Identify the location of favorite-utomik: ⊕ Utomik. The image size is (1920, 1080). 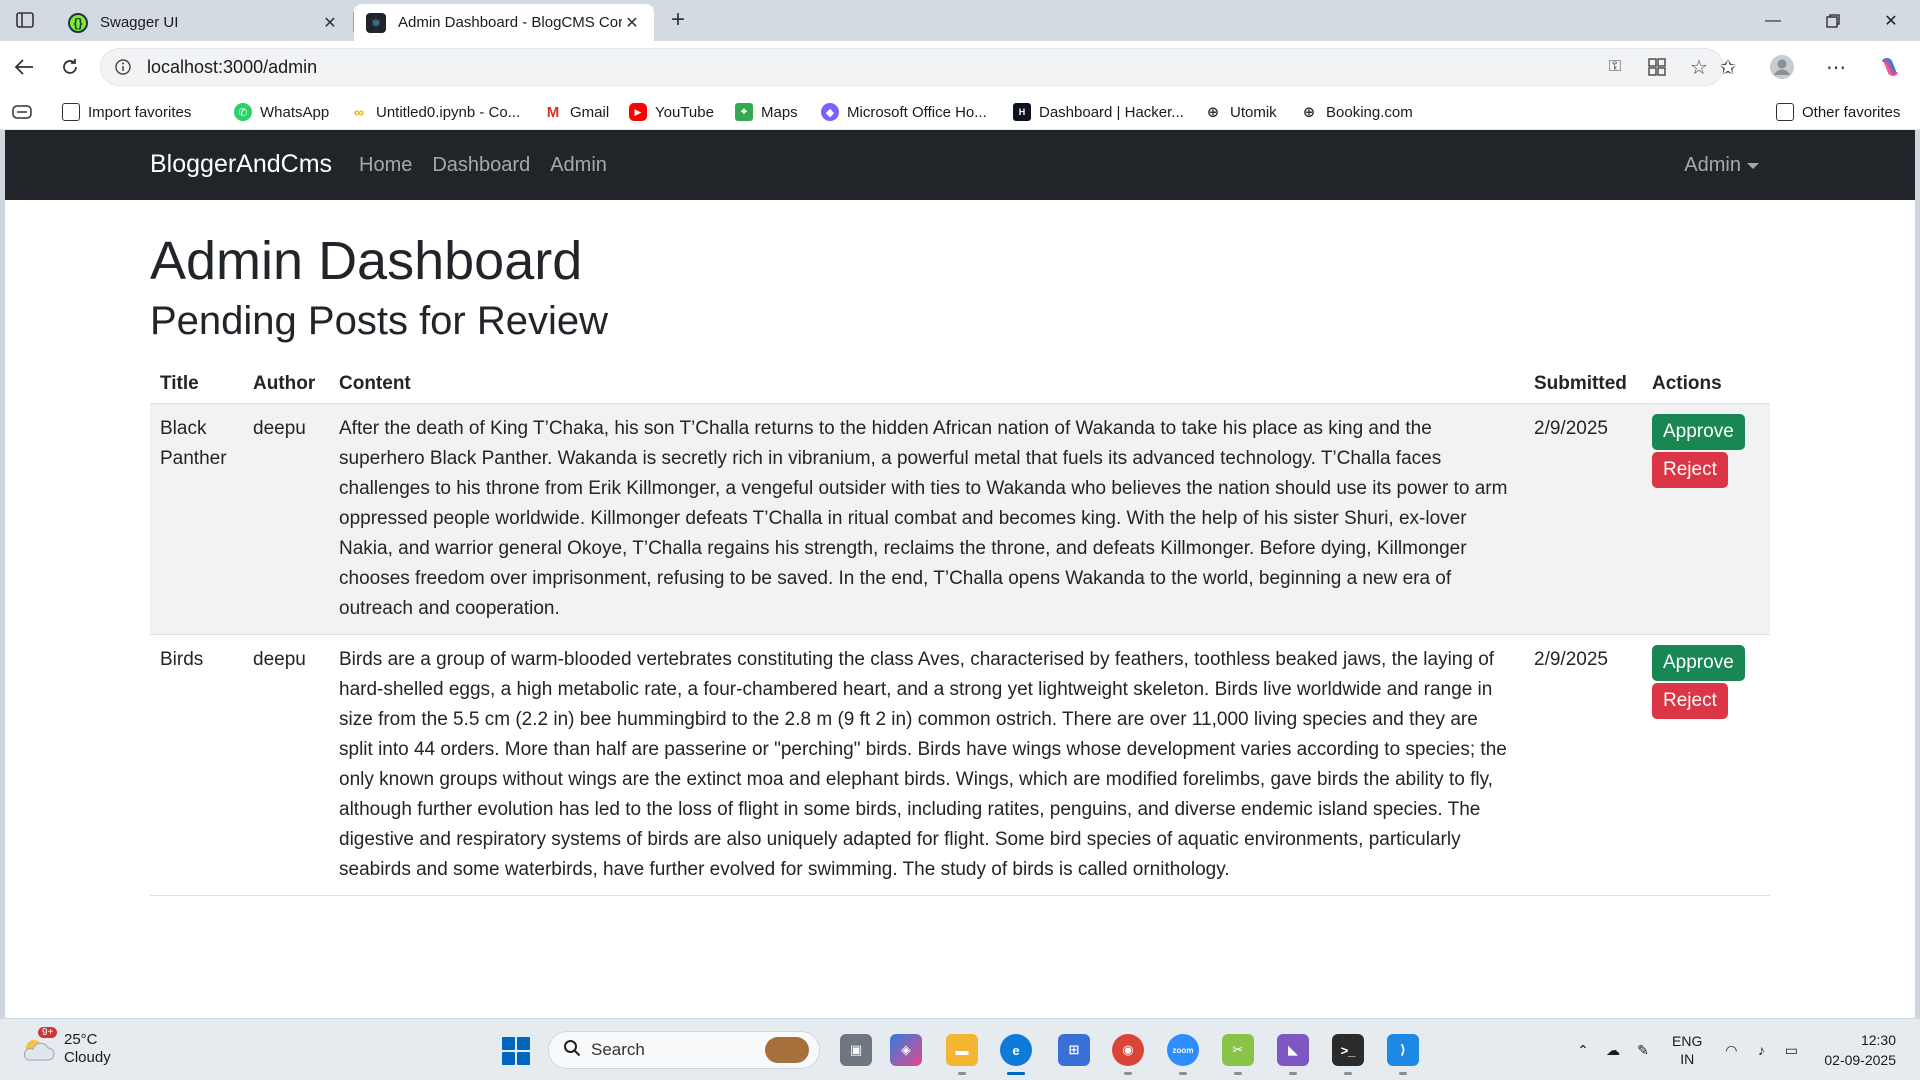
(1240, 112).